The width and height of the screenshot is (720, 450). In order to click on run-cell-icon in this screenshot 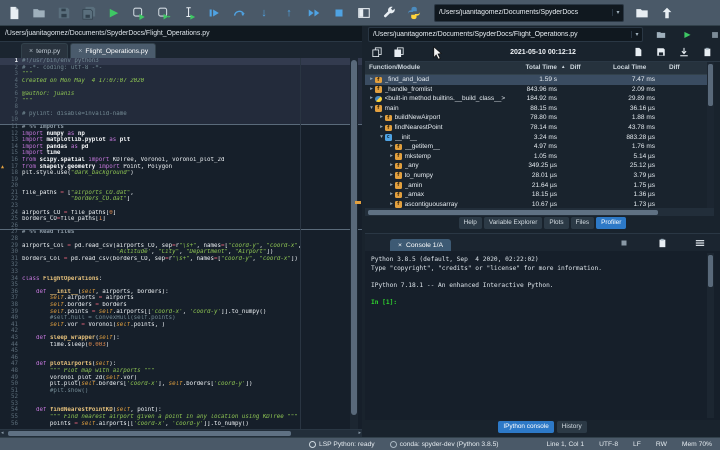, I will do `click(139, 13)`.